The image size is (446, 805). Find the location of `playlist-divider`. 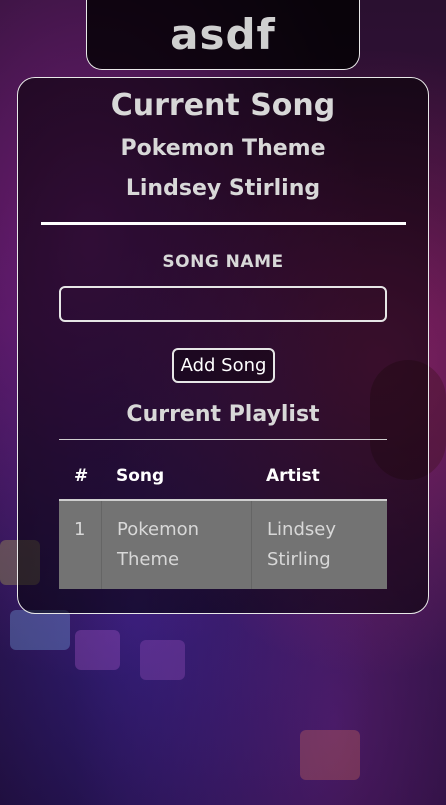

playlist-divider is located at coordinates (223, 439).